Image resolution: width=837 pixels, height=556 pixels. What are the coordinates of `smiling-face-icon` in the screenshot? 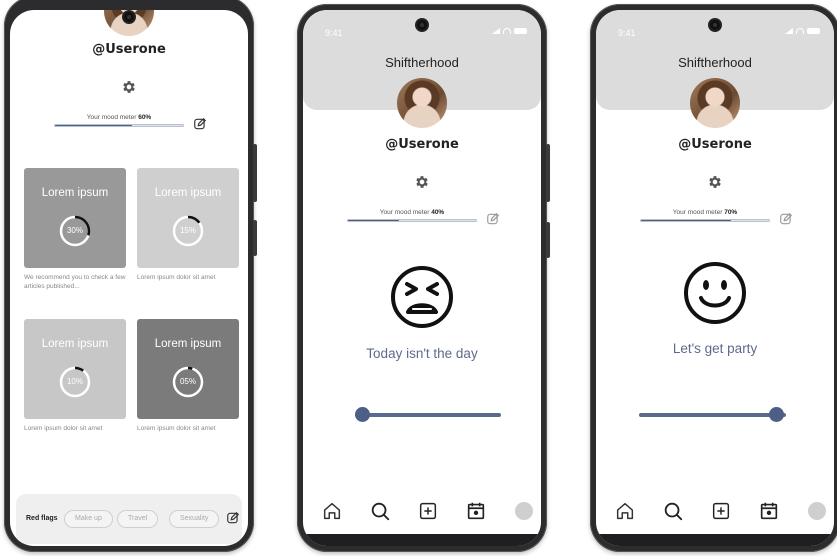 It's located at (715, 293).